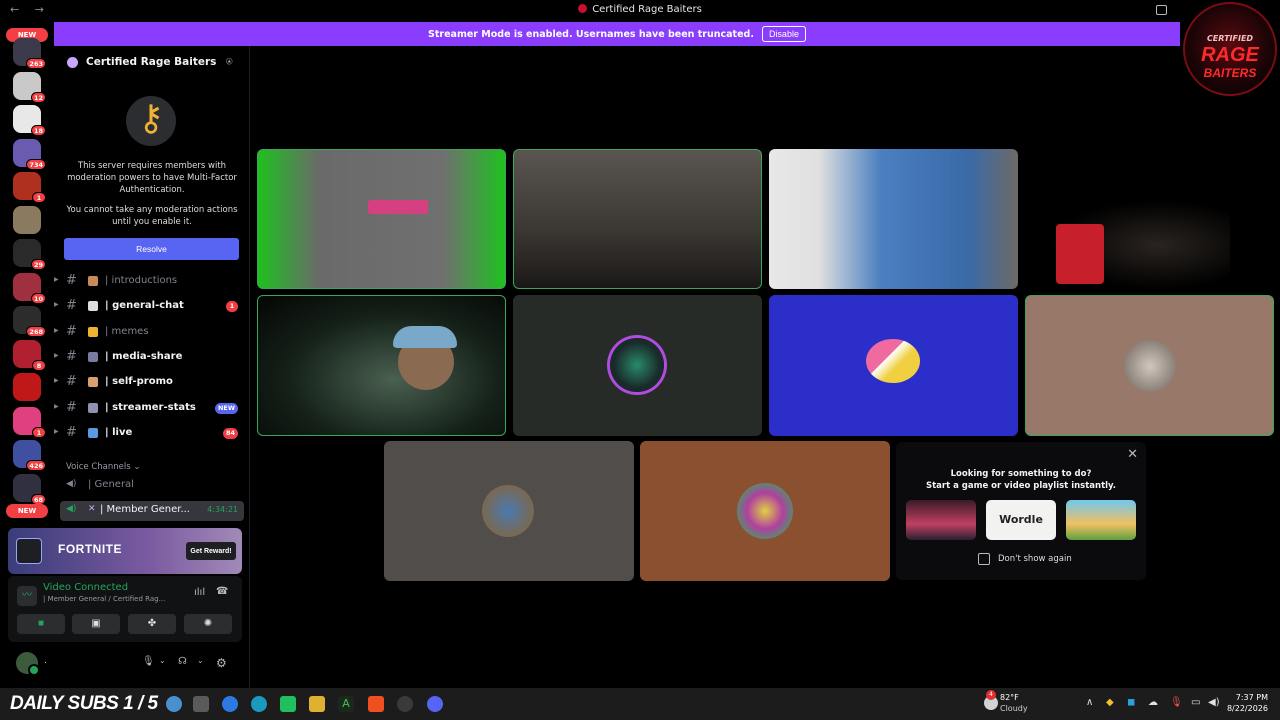 This screenshot has width=1280, height=720. I want to click on server-header: Certified Rage Baiters ⌄ ⍟, so click(152, 63).